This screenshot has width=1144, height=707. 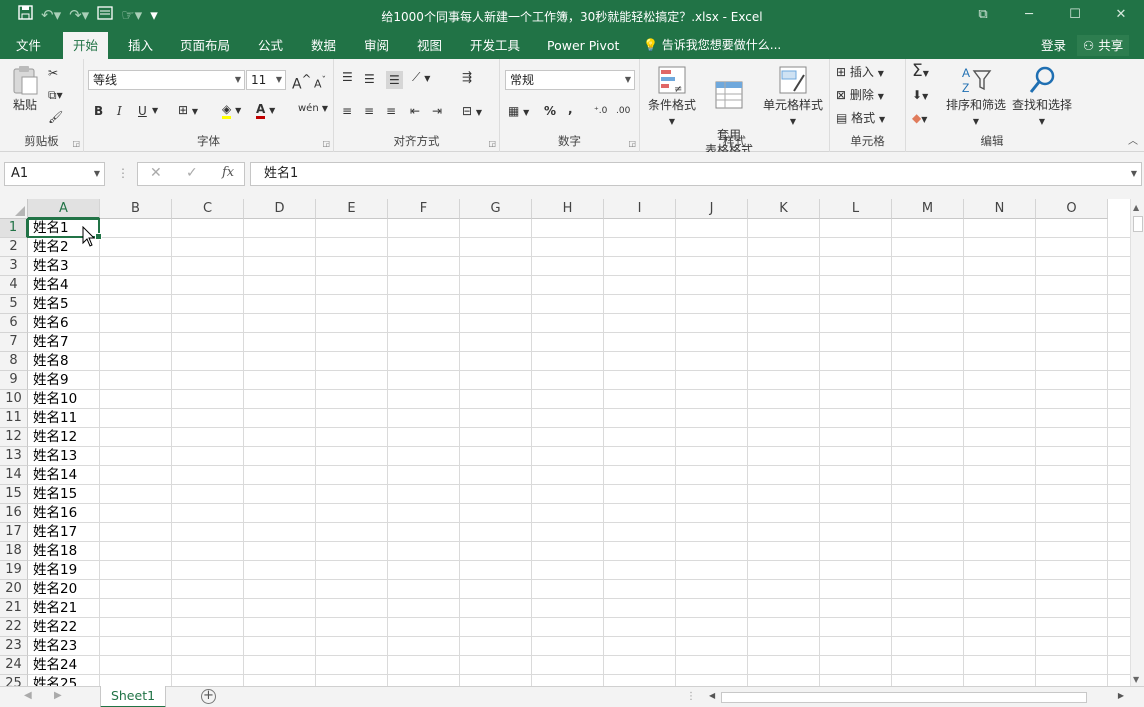 I want to click on wrap-text-icon: ⇶, so click(x=467, y=77).